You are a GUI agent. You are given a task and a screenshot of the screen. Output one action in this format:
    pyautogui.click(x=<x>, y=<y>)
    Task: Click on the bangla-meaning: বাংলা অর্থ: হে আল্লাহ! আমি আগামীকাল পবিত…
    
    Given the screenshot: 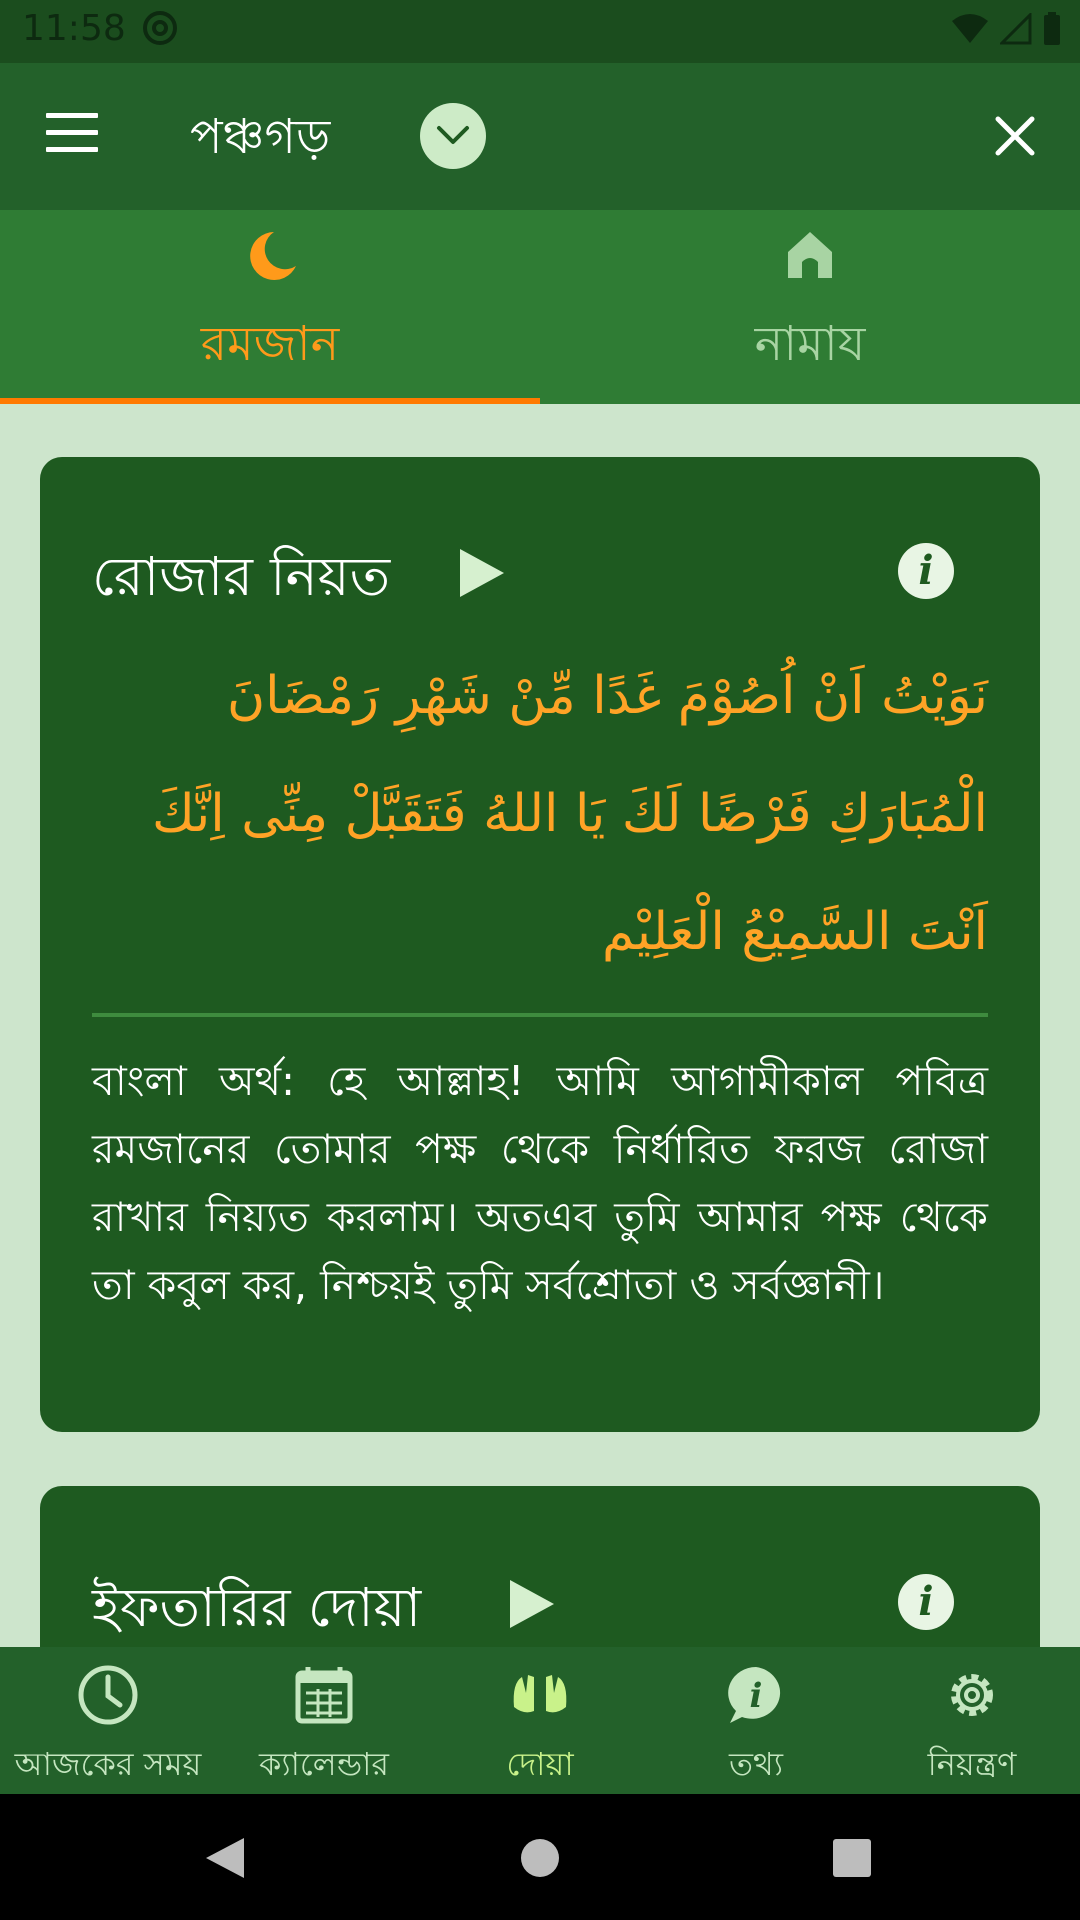 What is the action you would take?
    pyautogui.click(x=540, y=1183)
    